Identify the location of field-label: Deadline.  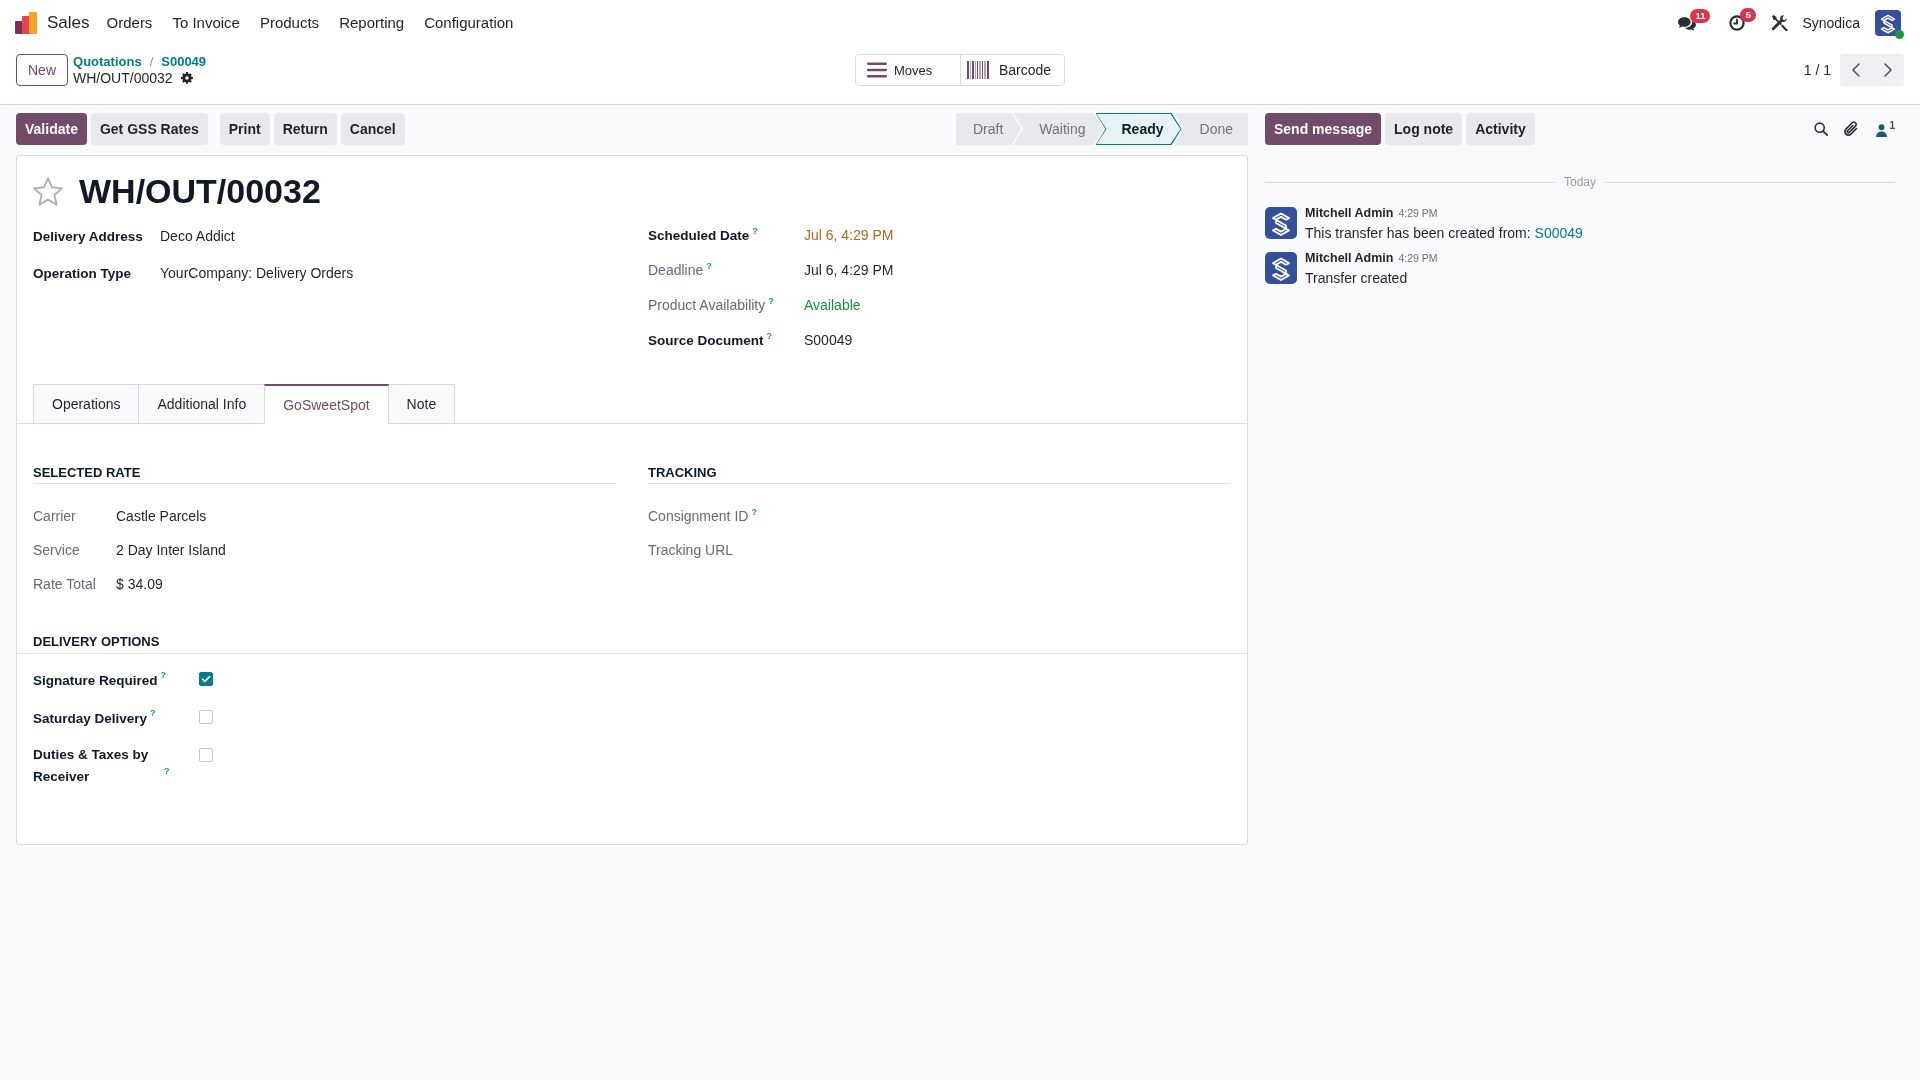
(676, 269).